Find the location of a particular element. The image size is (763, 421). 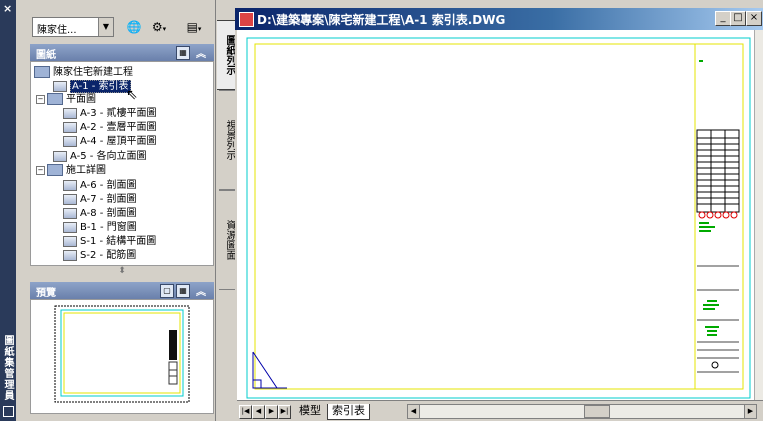

sheets-panel-title: 圖紙 is located at coordinates (46, 55).